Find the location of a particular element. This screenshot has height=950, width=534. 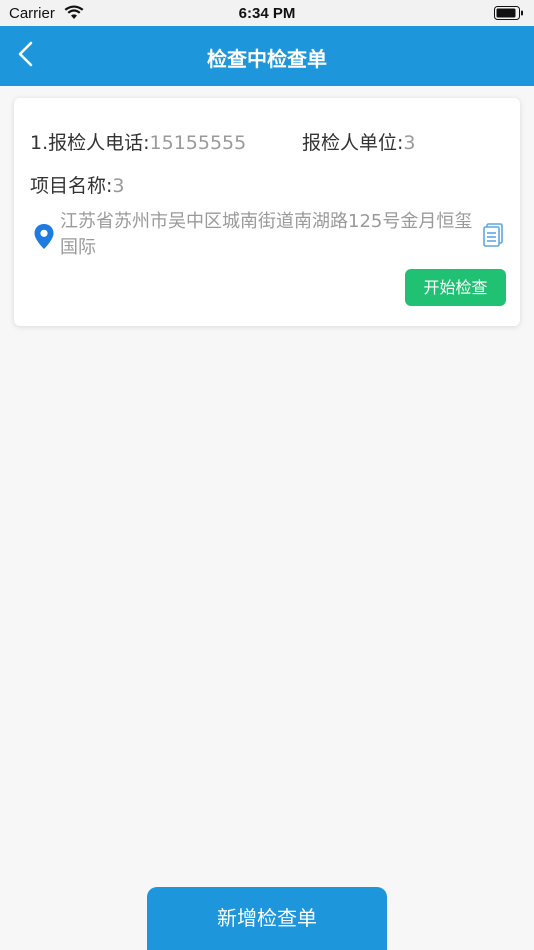

page-title: 检查中检查单 is located at coordinates (267, 59).